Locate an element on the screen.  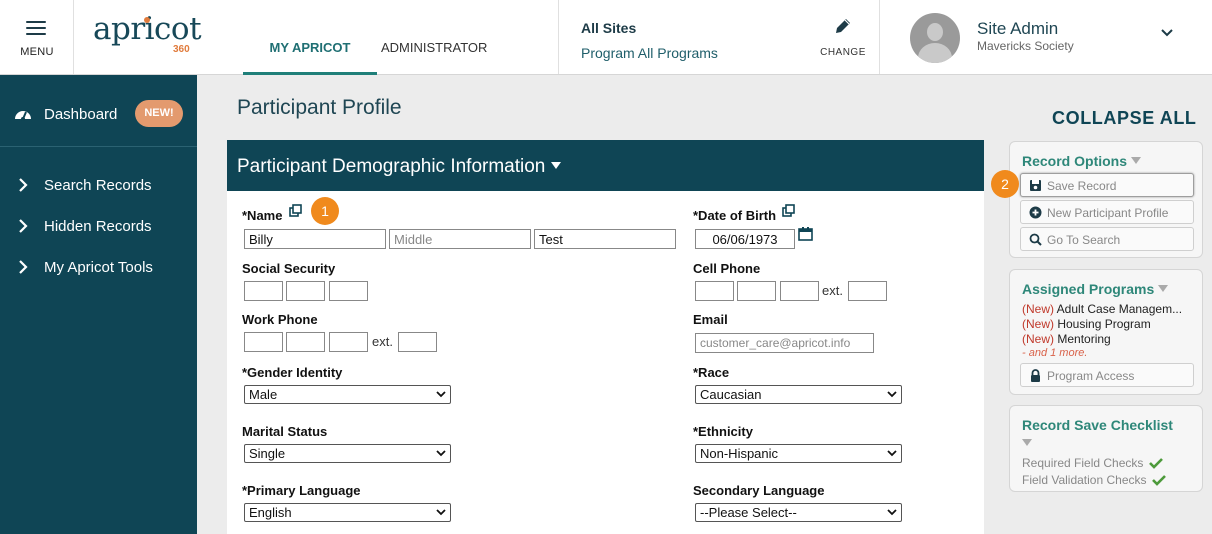
cell-ext-input is located at coordinates (867, 291).